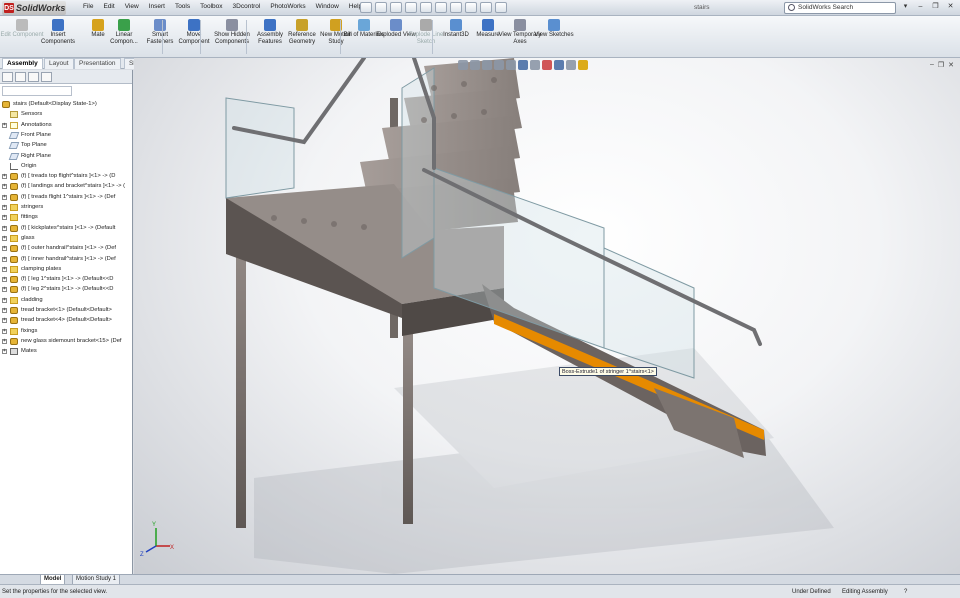 The image size is (960, 598). I want to click on ds-logo-icon: DS, so click(9, 8).